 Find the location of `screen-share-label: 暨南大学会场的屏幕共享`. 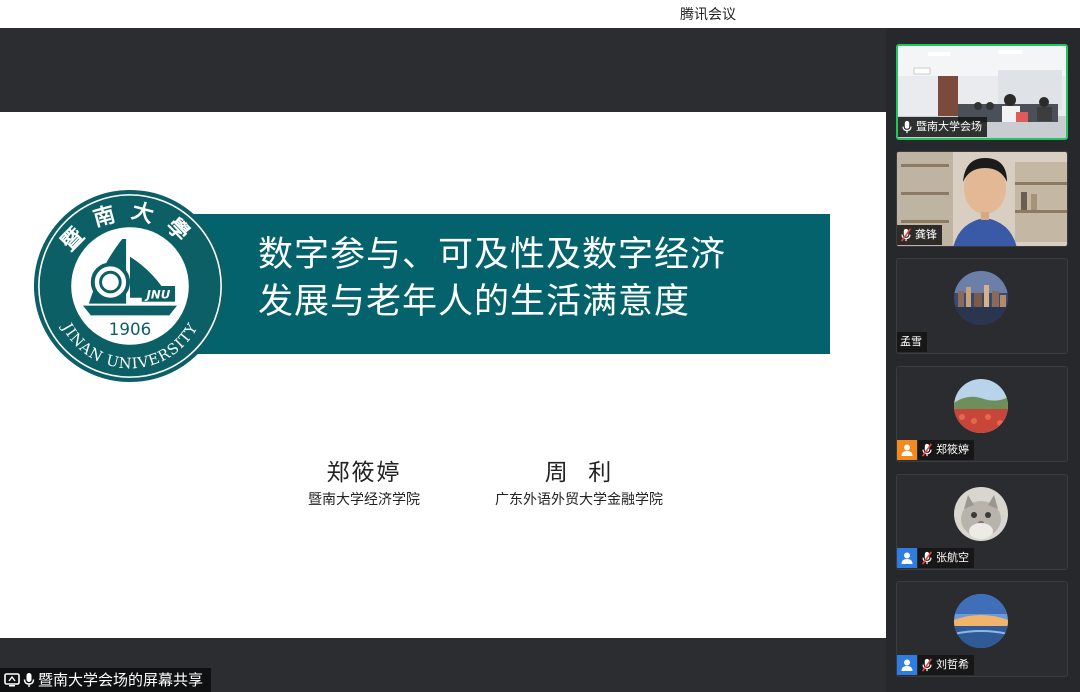

screen-share-label: 暨南大学会场的屏幕共享 is located at coordinates (106, 680).